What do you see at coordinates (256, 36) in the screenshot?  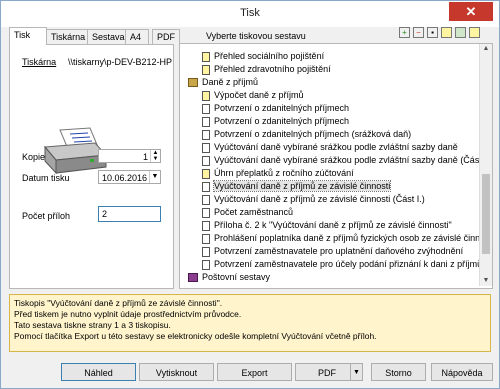 I see `report-select-header: Vyberte tiskovou sestavu` at bounding box center [256, 36].